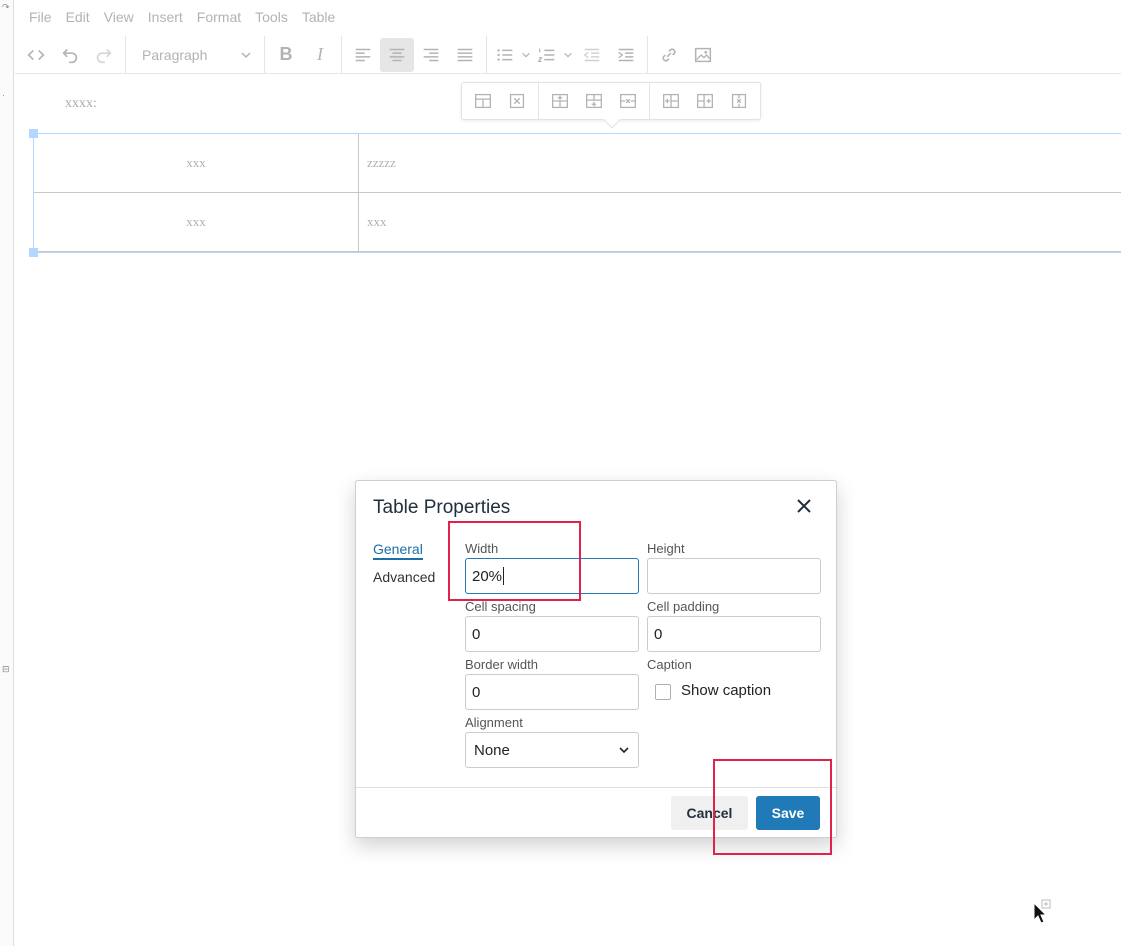 This screenshot has height=946, width=1121. Describe the element at coordinates (552, 634) in the screenshot. I see `cell-spacing-input: 0` at that location.